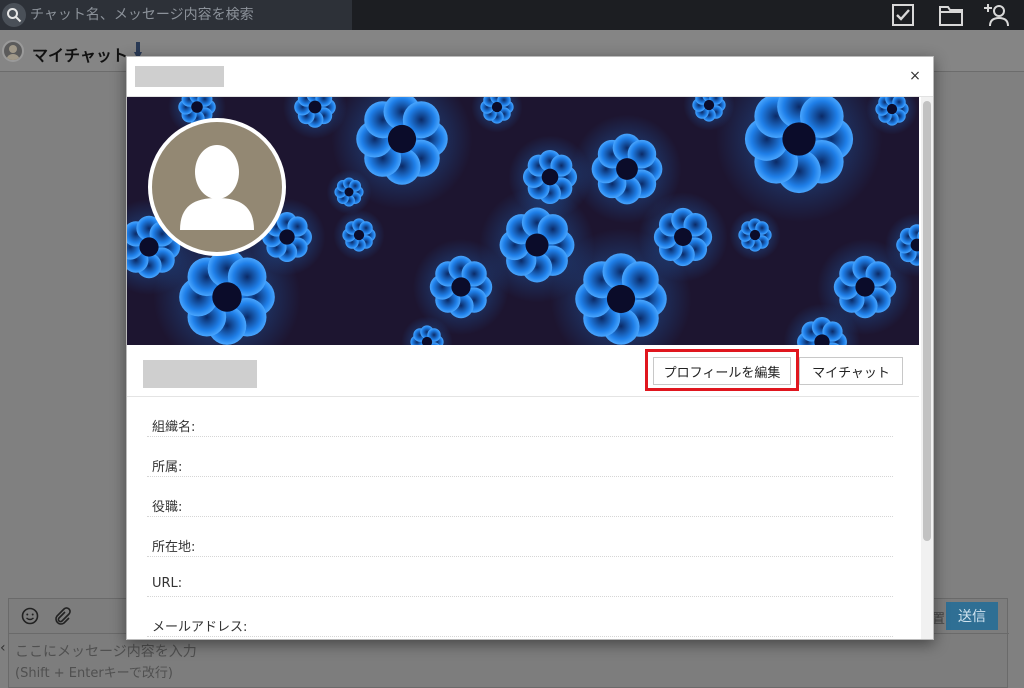 This screenshot has height=688, width=1024. What do you see at coordinates (520, 417) in the screenshot?
I see `field-organization: 組織名:` at bounding box center [520, 417].